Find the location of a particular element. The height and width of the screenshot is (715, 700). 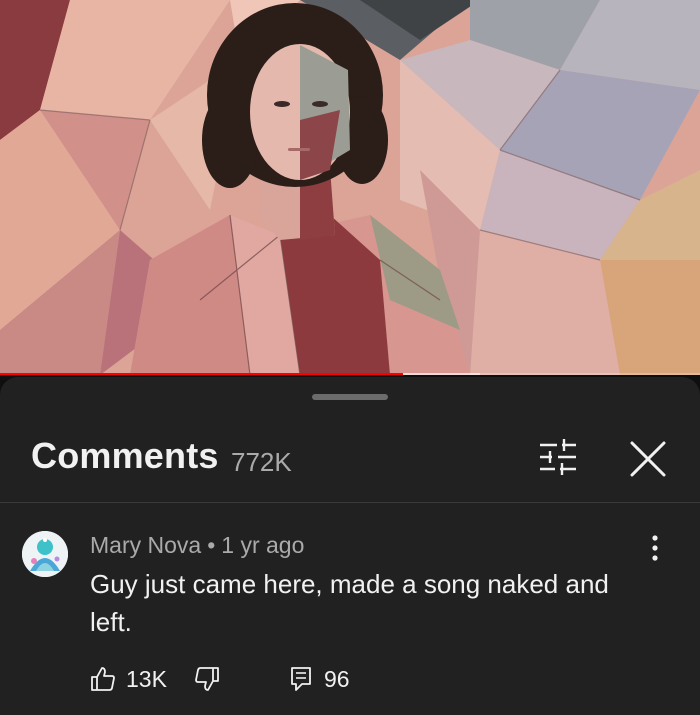

comment-actions: 13K 96 is located at coordinates (380, 679).